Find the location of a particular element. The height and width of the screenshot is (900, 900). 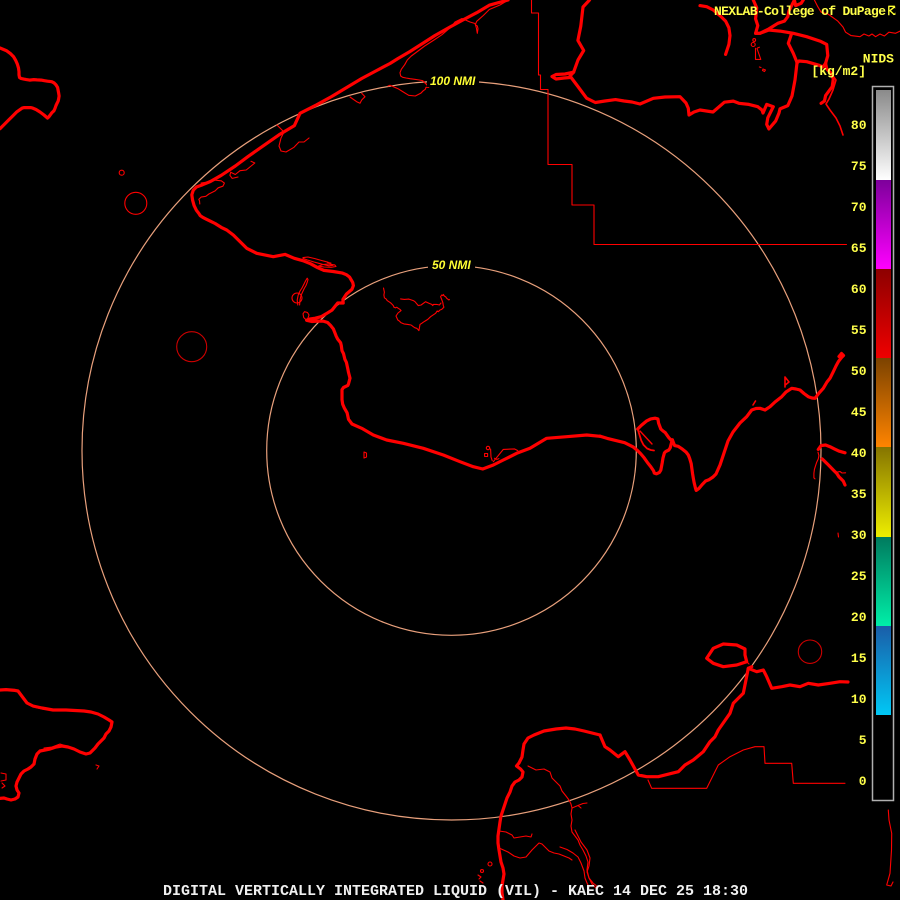

svg-text: 45 is located at coordinates (859, 412).